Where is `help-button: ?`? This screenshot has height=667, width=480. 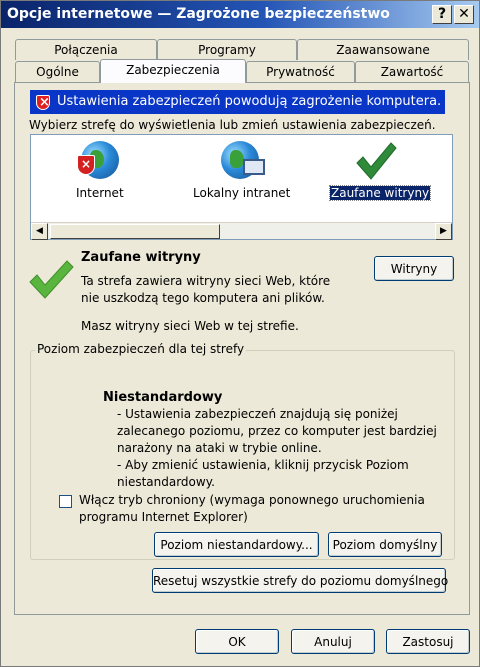 help-button: ? is located at coordinates (442, 14).